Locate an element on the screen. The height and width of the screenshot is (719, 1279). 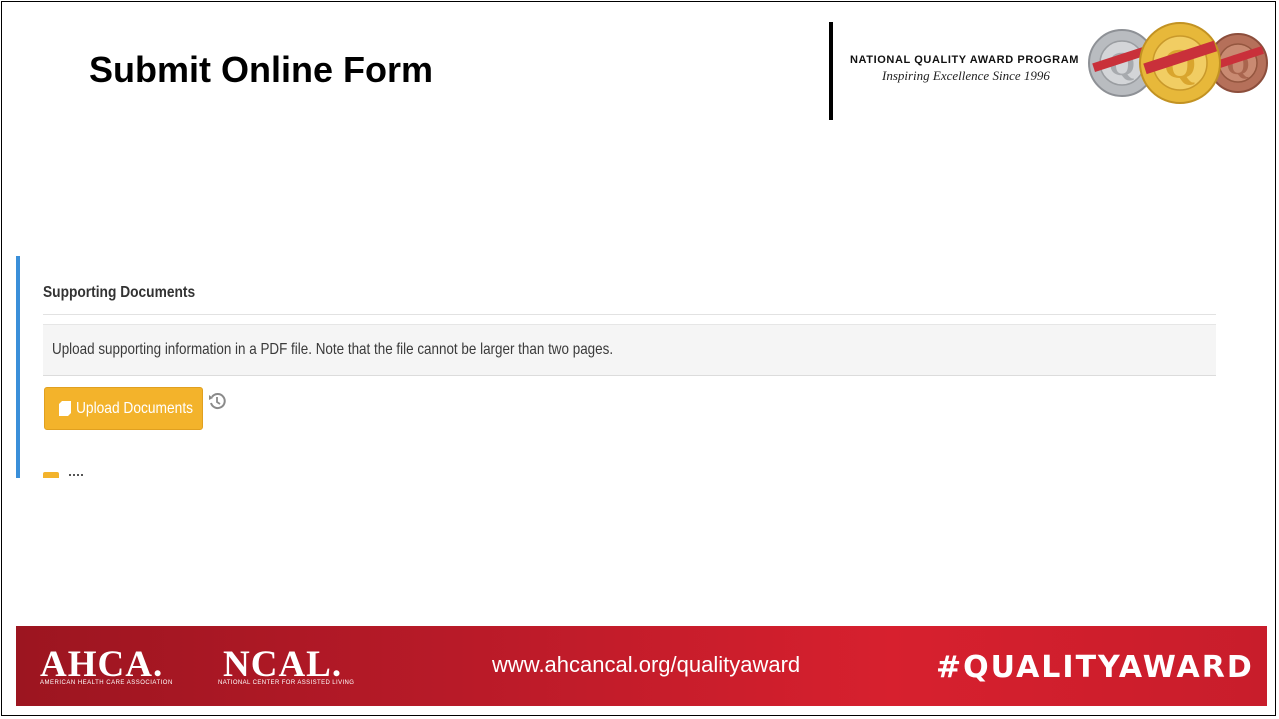
award-medals-logo: Q Q Q is located at coordinates (1178, 63).